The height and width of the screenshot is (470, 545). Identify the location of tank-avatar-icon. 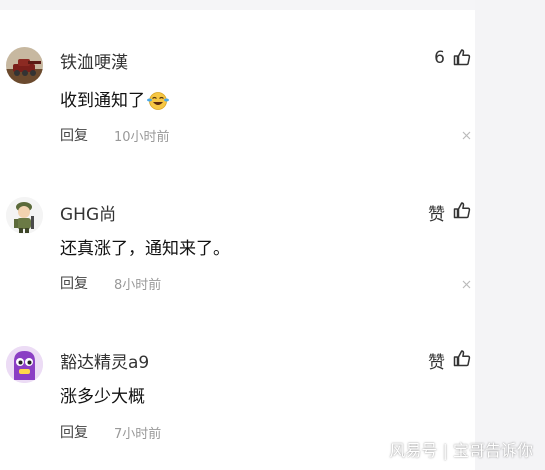
(24, 65).